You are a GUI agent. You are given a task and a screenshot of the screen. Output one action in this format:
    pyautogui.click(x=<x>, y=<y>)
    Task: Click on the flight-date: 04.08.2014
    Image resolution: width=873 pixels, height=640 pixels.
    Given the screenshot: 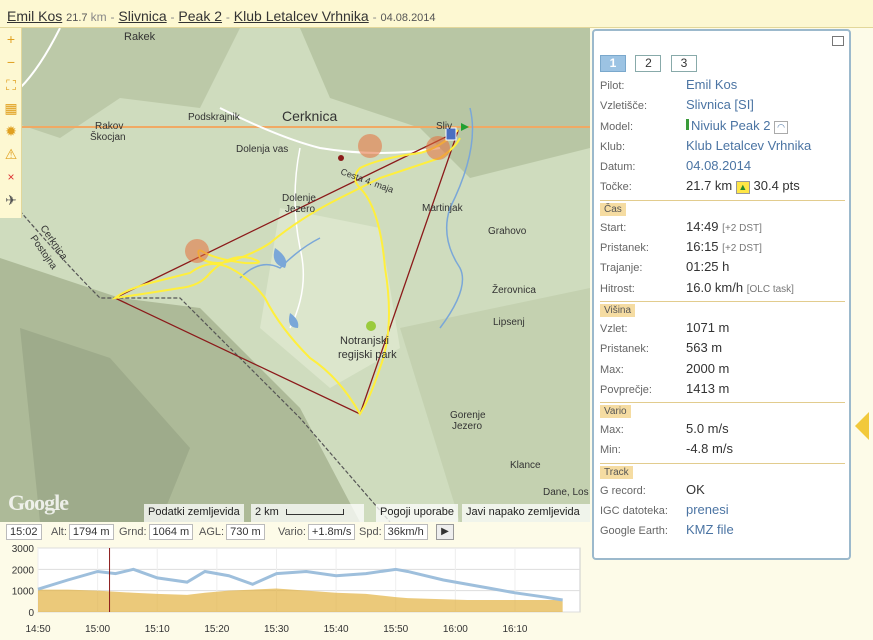 What is the action you would take?
    pyautogui.click(x=408, y=18)
    